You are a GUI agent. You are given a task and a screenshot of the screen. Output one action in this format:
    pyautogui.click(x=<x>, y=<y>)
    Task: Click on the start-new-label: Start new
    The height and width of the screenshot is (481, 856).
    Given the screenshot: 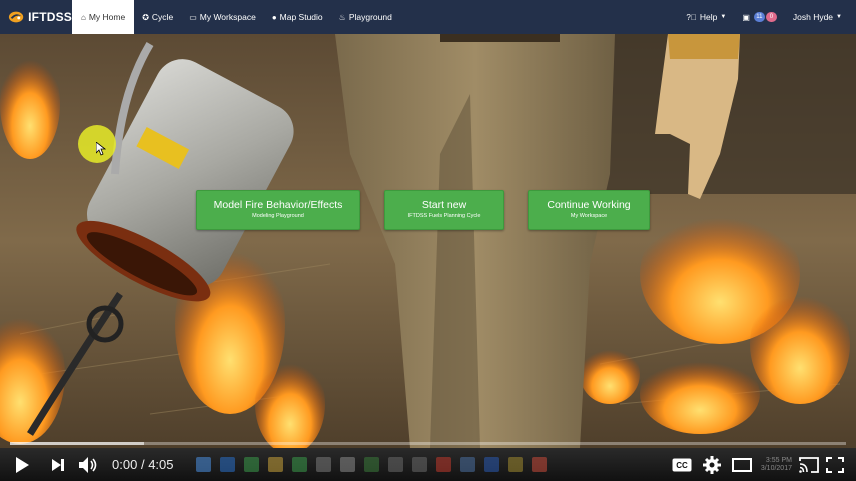 What is the action you would take?
    pyautogui.click(x=444, y=205)
    